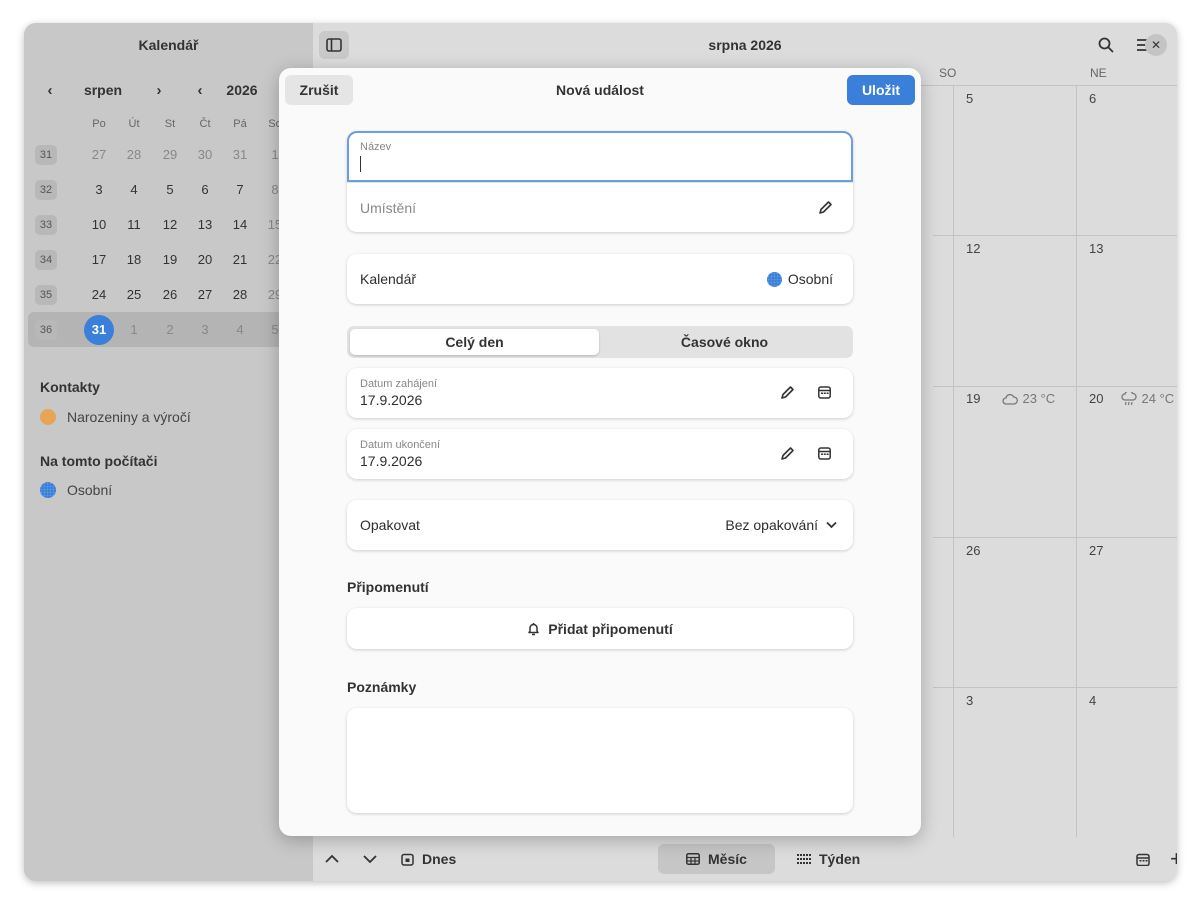  I want to click on week-number: 34, so click(46, 259).